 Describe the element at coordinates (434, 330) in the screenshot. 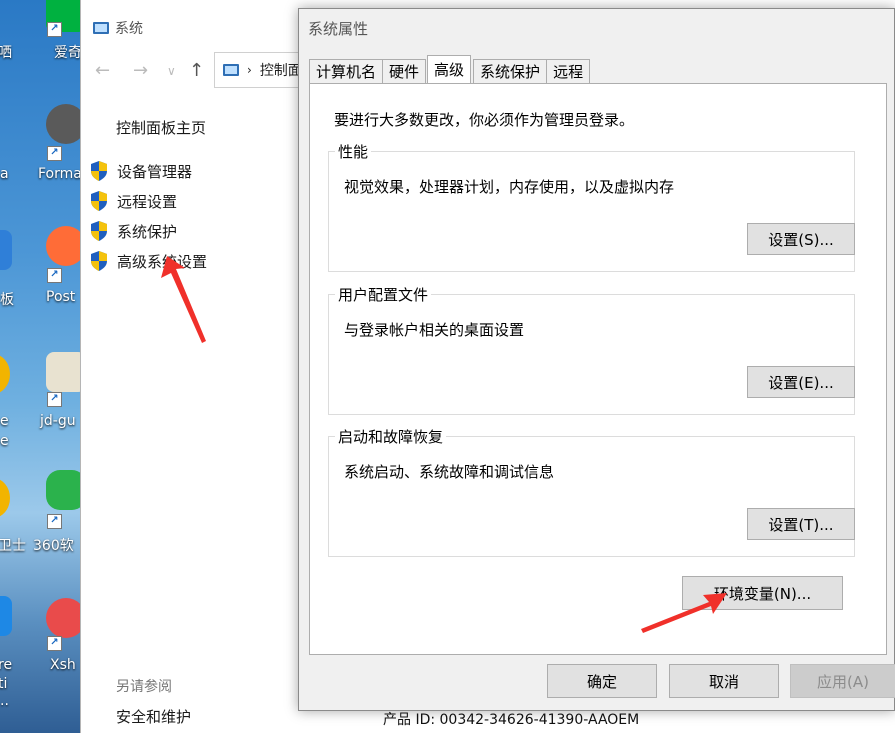

I see `group-description: 与登录帐户相关的桌面设置` at that location.